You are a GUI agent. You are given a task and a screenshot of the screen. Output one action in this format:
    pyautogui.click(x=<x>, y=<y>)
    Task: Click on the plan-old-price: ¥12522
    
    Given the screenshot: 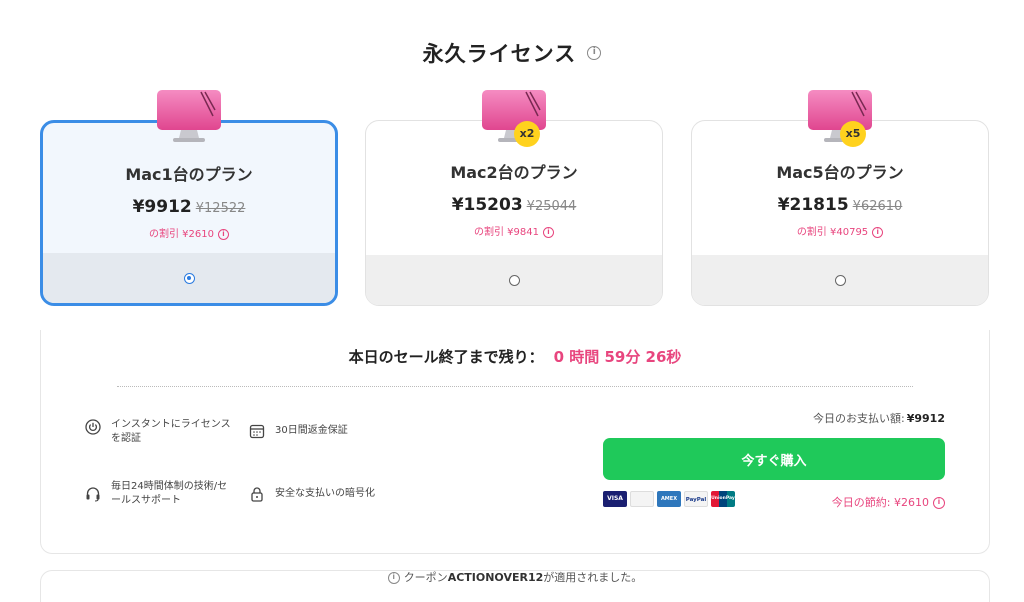 What is the action you would take?
    pyautogui.click(x=220, y=208)
    